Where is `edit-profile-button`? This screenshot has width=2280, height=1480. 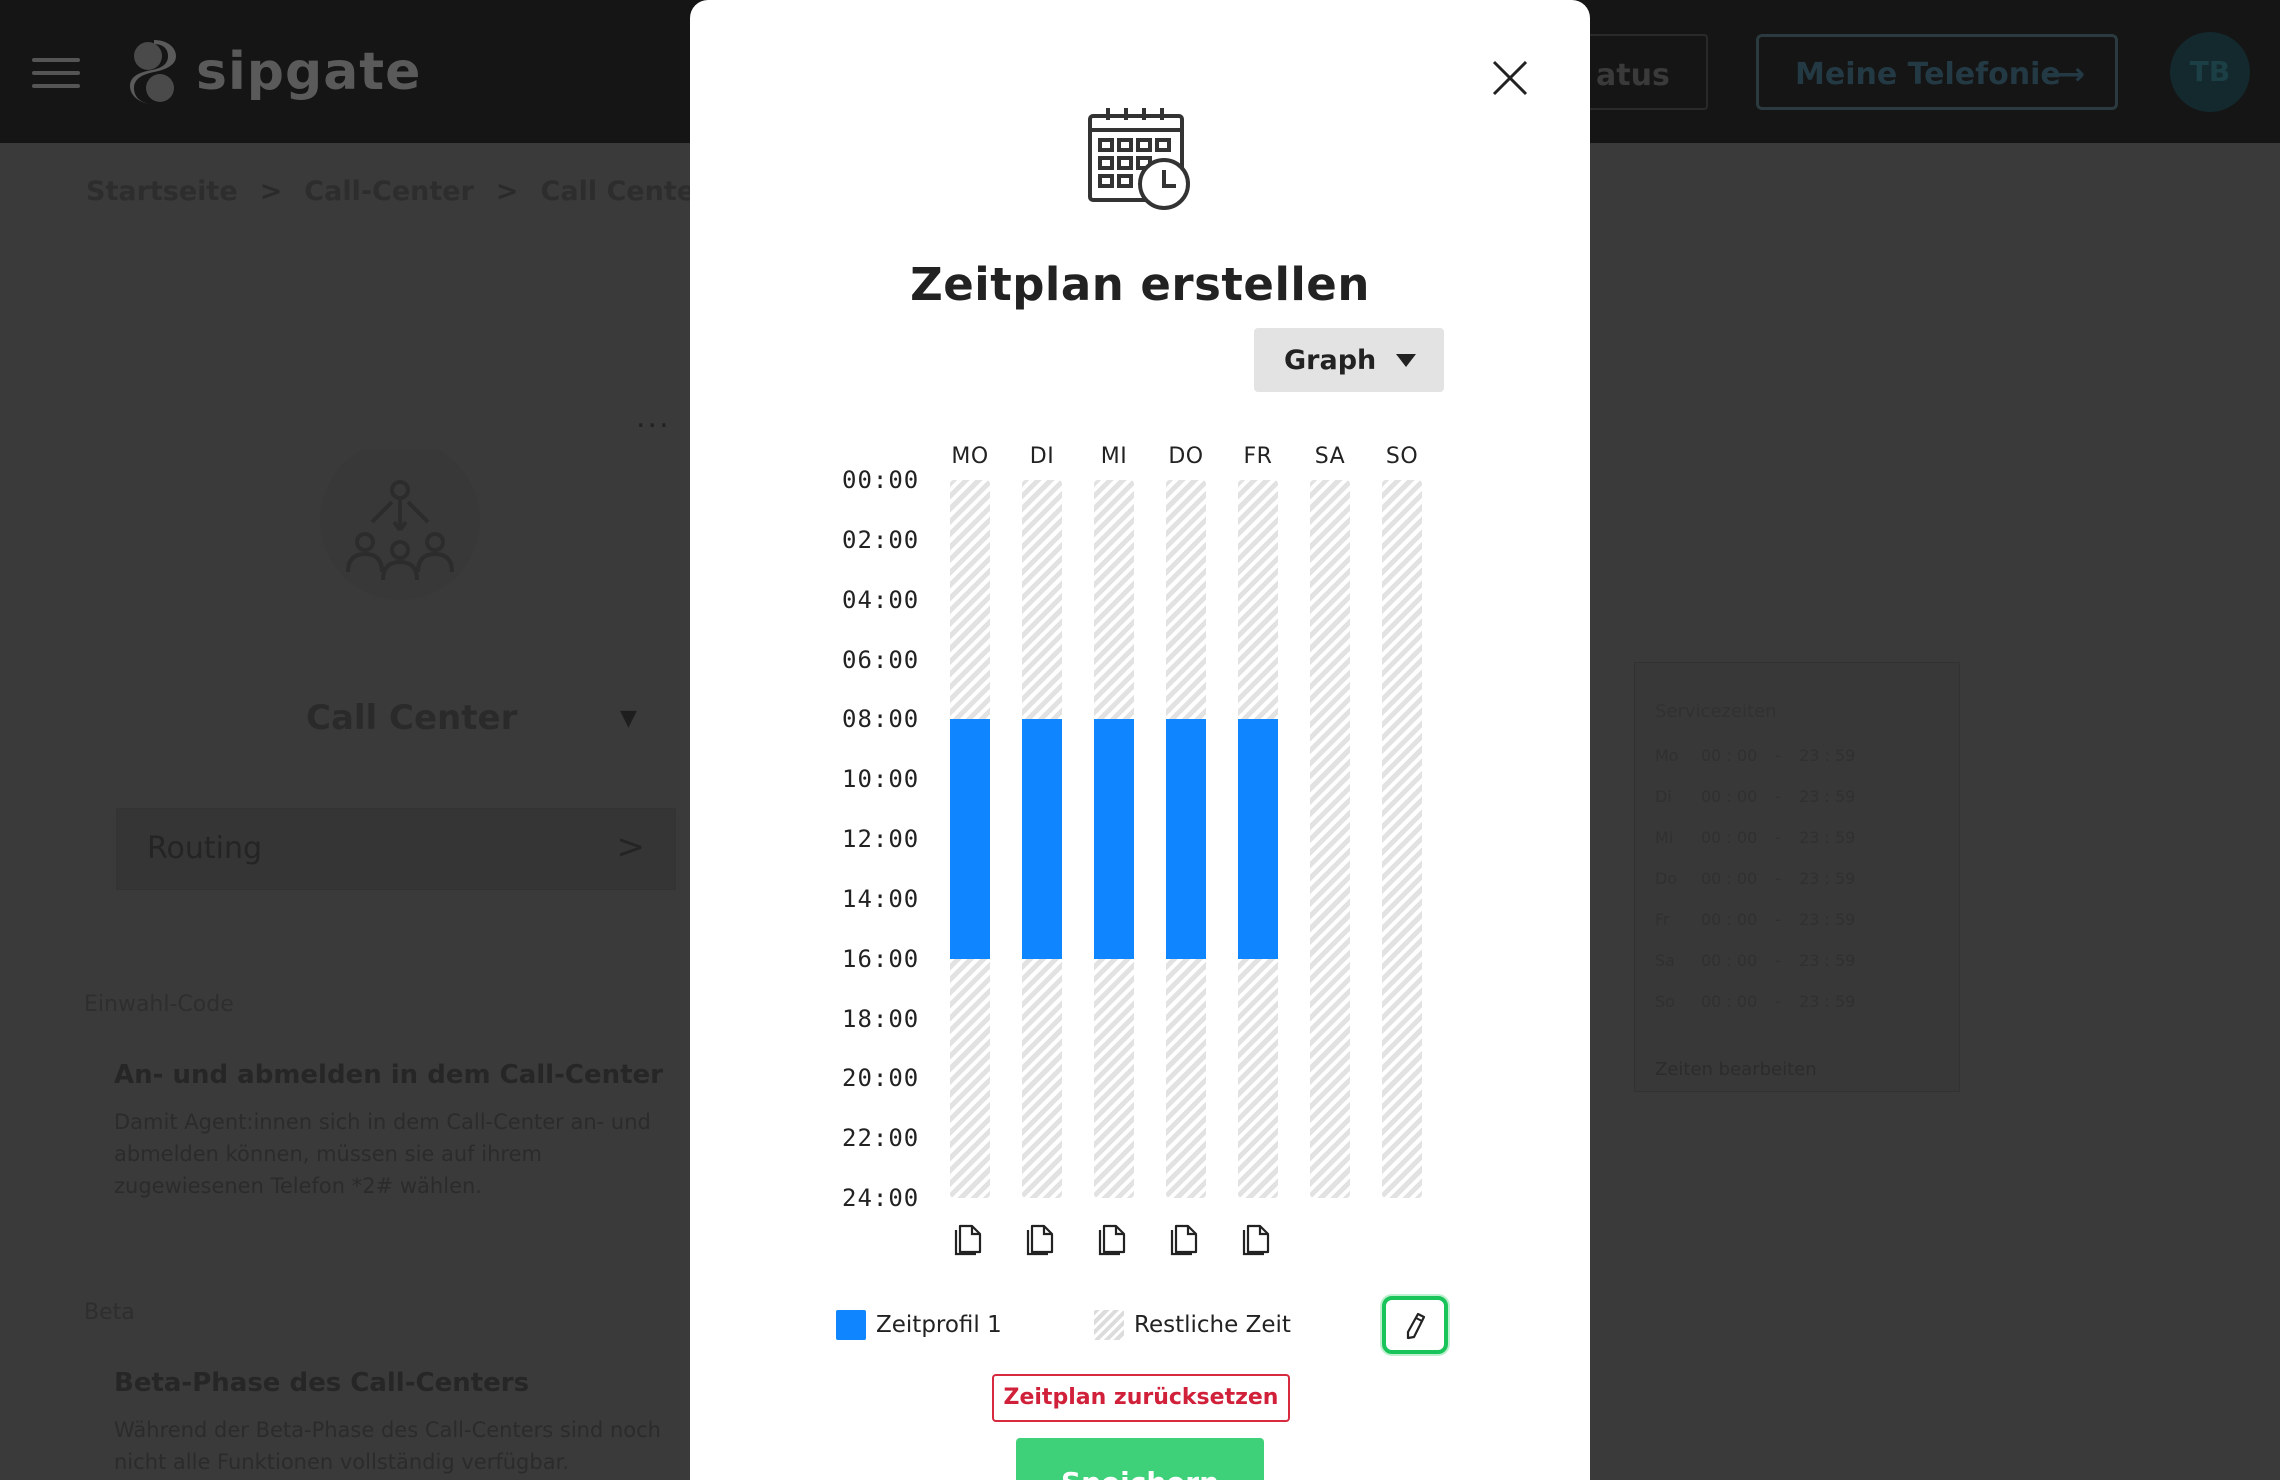 edit-profile-button is located at coordinates (1415, 1325).